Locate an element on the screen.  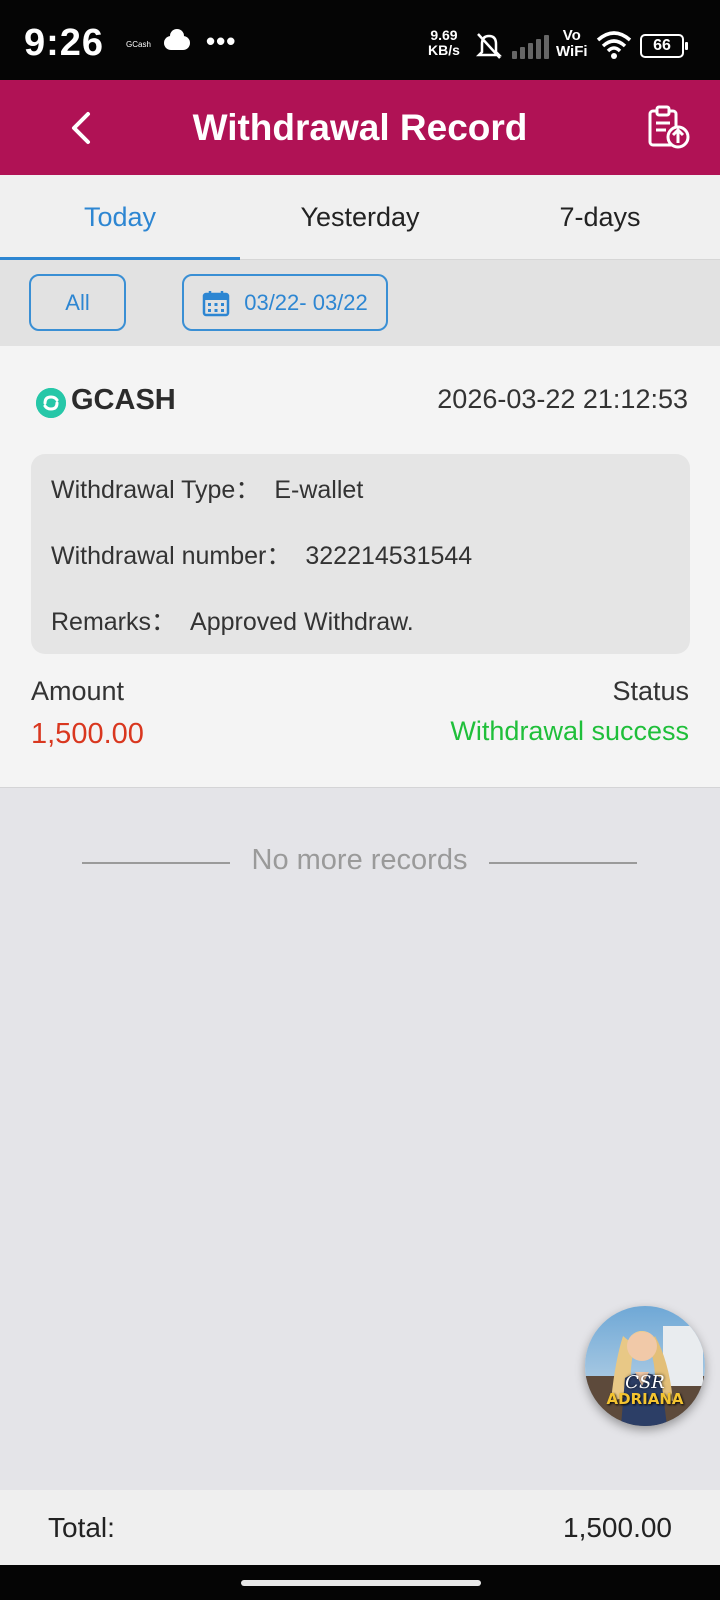
export-records-button is located at coordinates (668, 128).